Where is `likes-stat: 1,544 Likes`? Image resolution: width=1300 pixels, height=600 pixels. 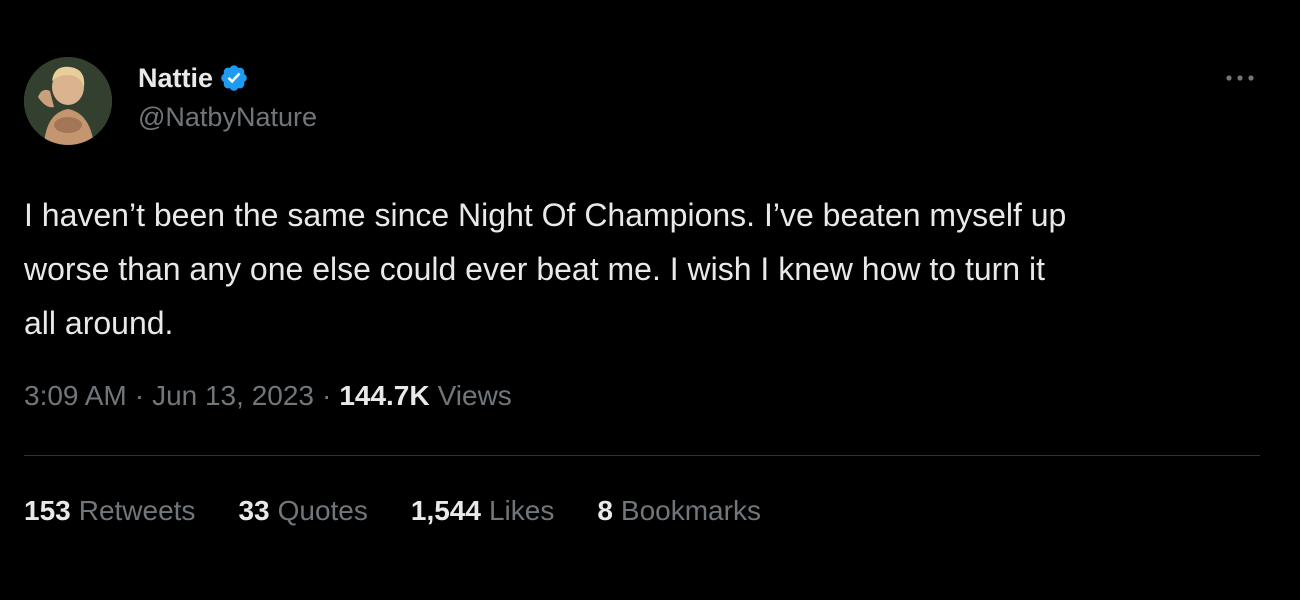 likes-stat: 1,544 Likes is located at coordinates (482, 511).